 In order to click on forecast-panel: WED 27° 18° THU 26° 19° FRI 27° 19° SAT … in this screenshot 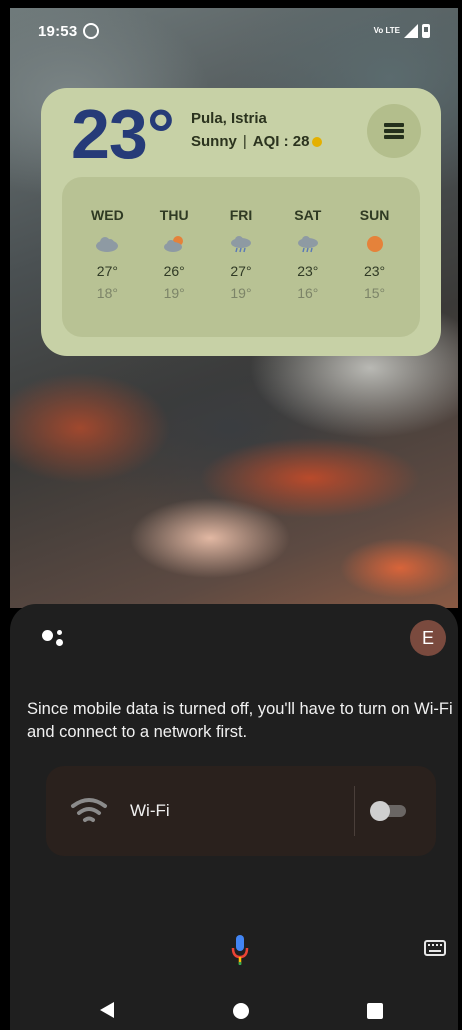, I will do `click(241, 257)`.